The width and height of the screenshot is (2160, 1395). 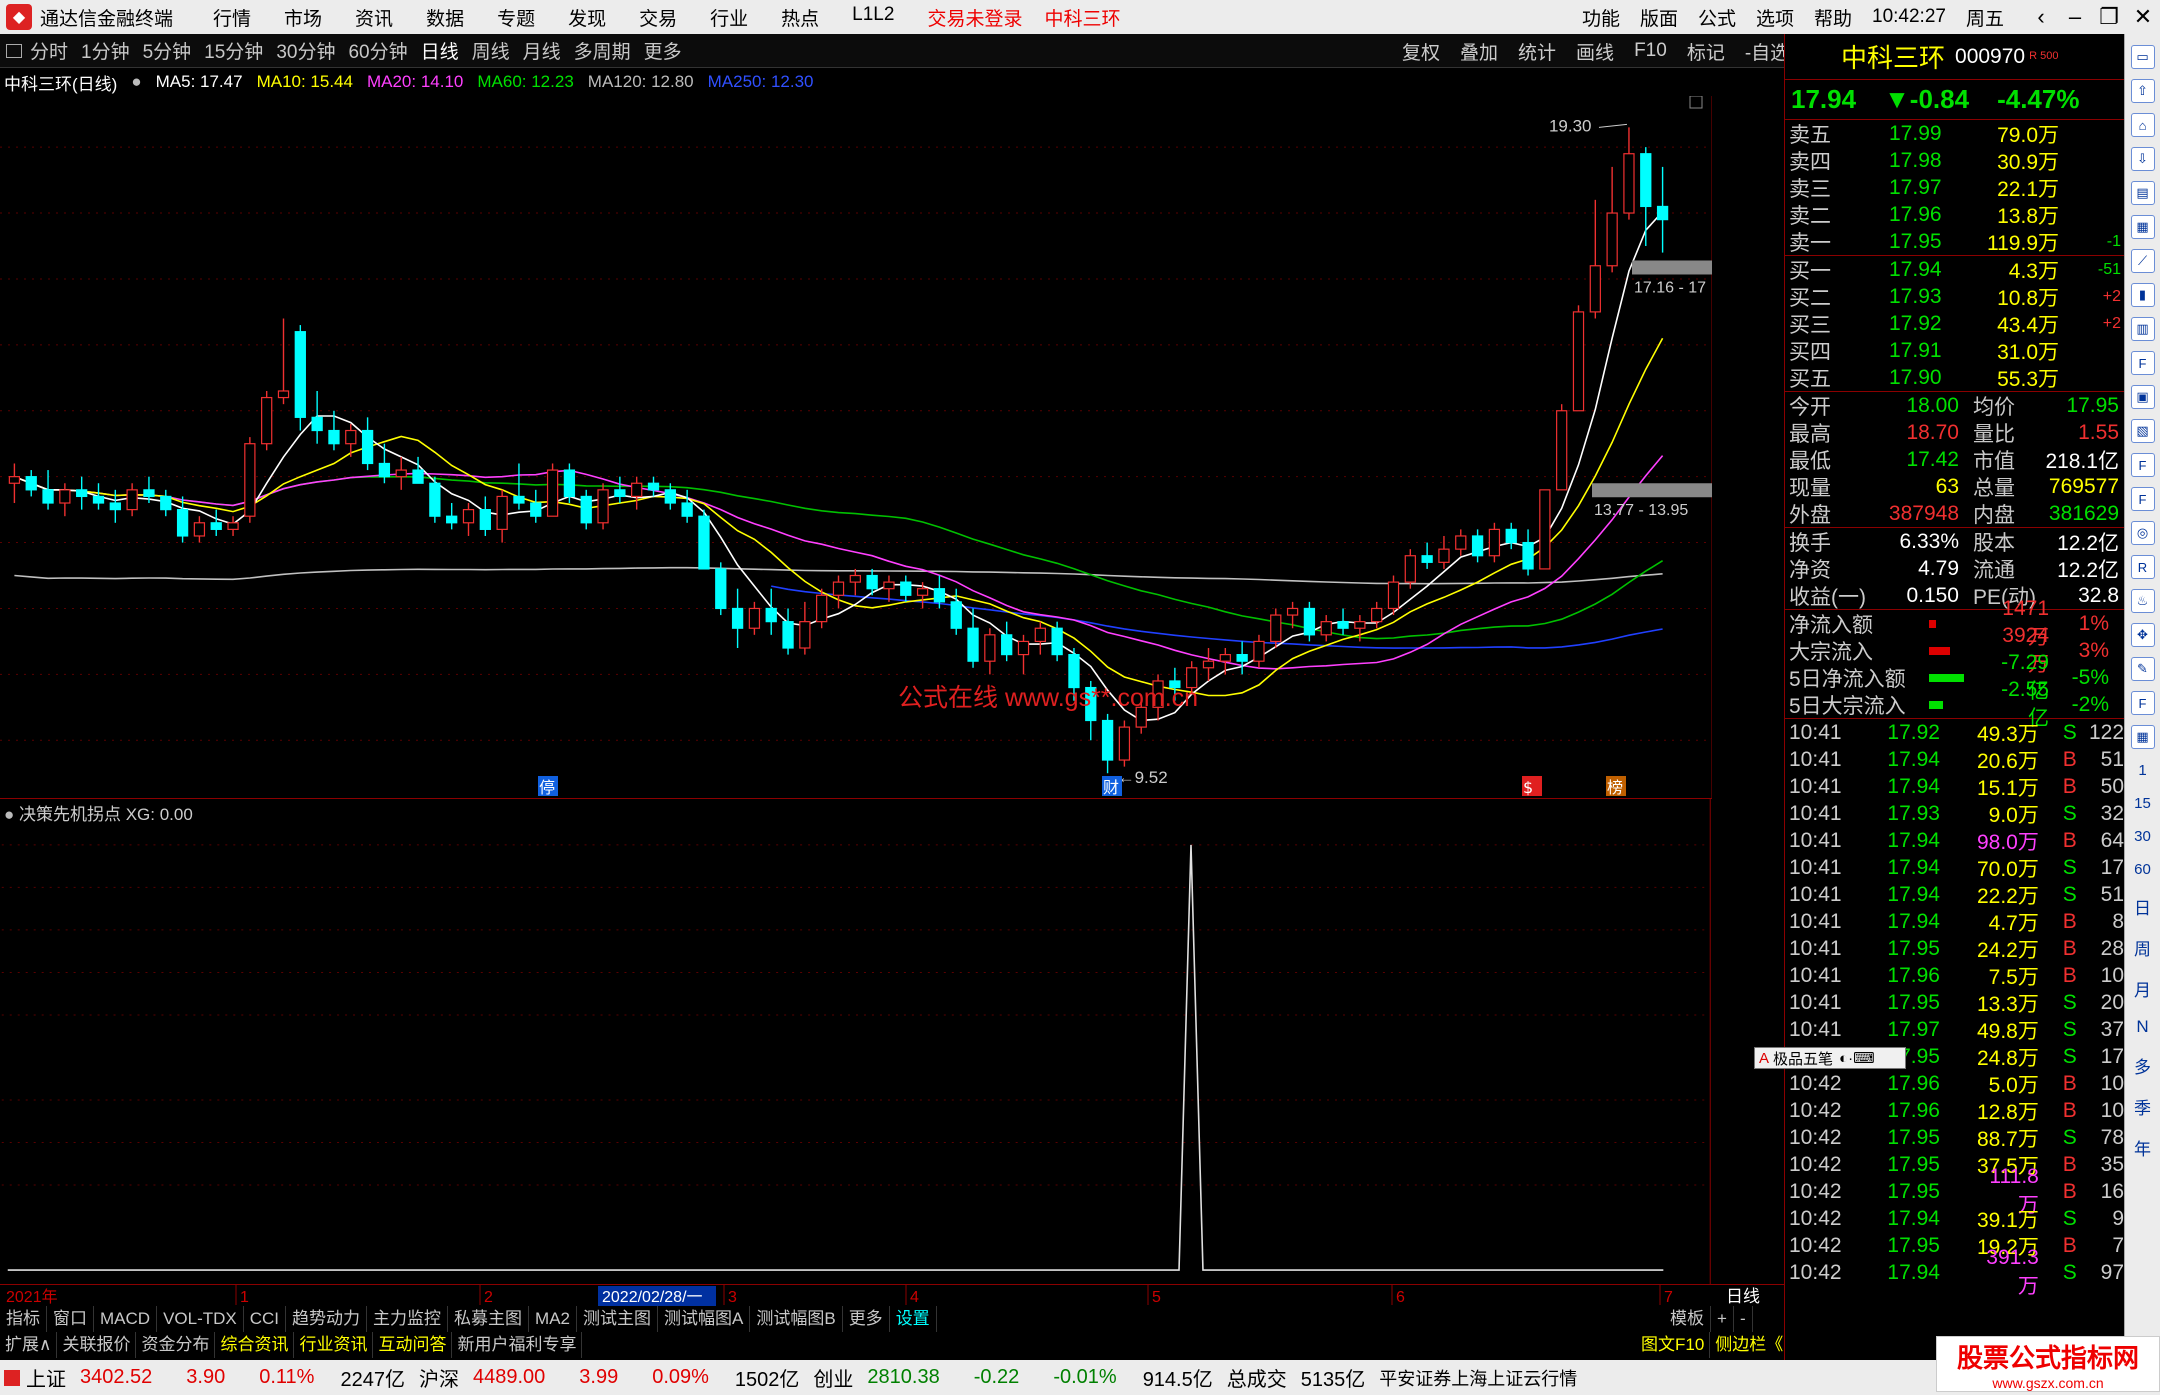 I want to click on sidebar-period-2: 月, so click(x=2142, y=988).